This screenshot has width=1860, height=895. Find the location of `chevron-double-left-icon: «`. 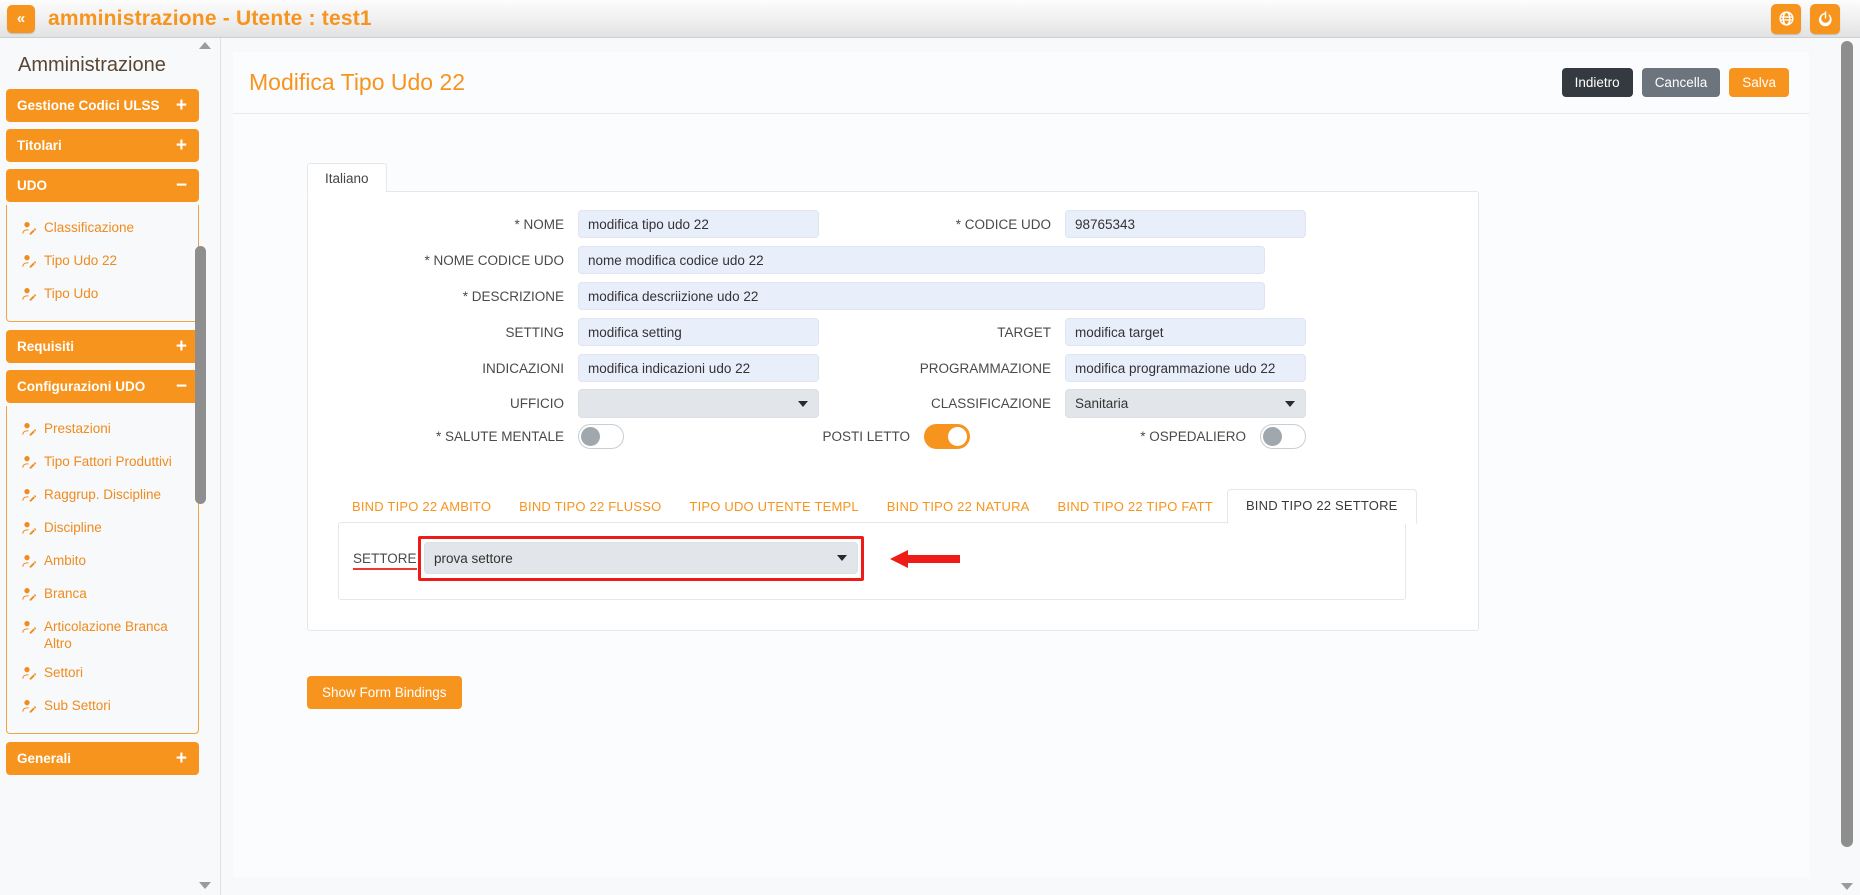

chevron-double-left-icon: « is located at coordinates (21, 18).